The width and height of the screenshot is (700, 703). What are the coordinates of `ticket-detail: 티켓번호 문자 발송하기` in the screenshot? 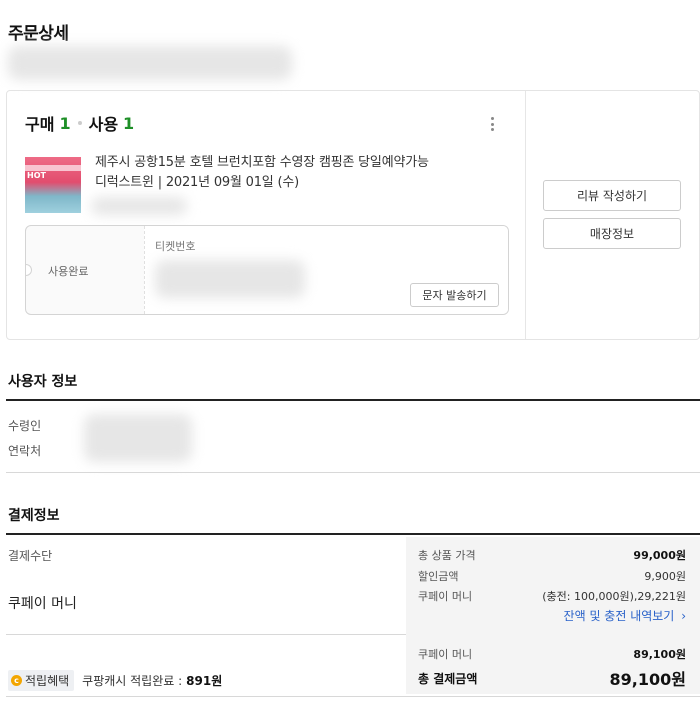 It's located at (326, 270).